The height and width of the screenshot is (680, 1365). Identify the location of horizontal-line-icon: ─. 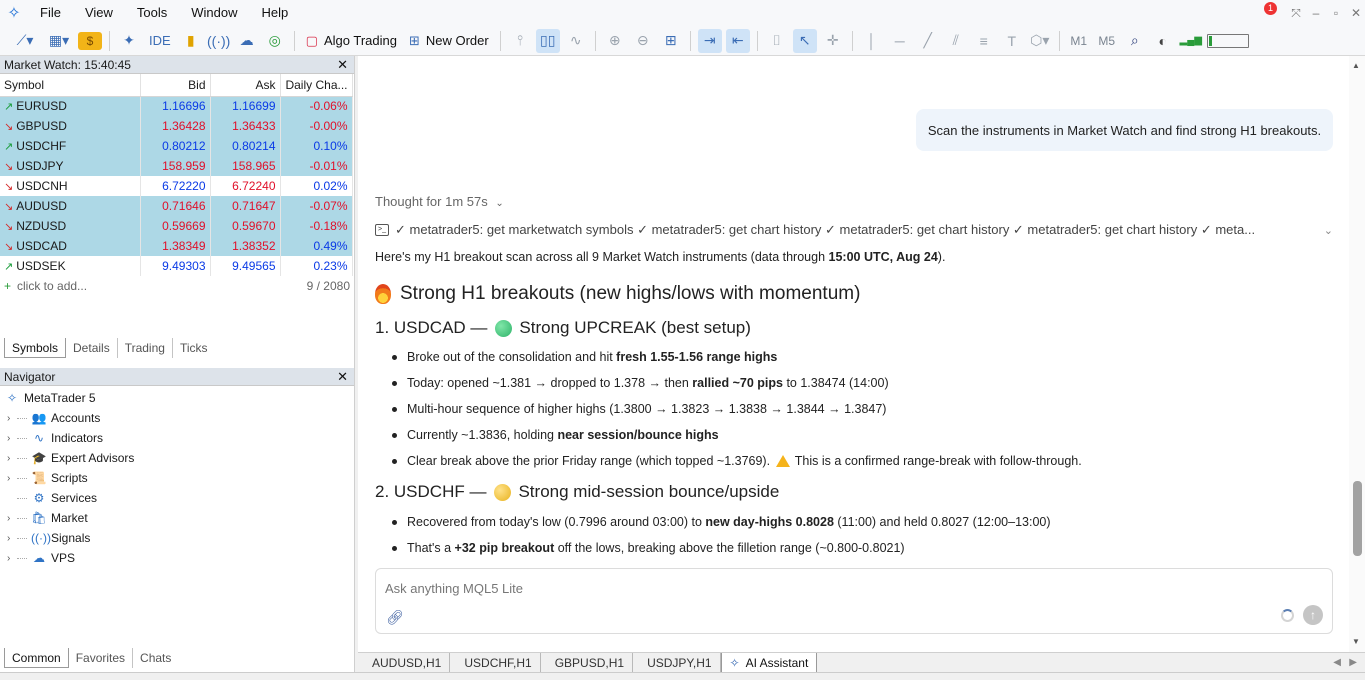
(900, 41).